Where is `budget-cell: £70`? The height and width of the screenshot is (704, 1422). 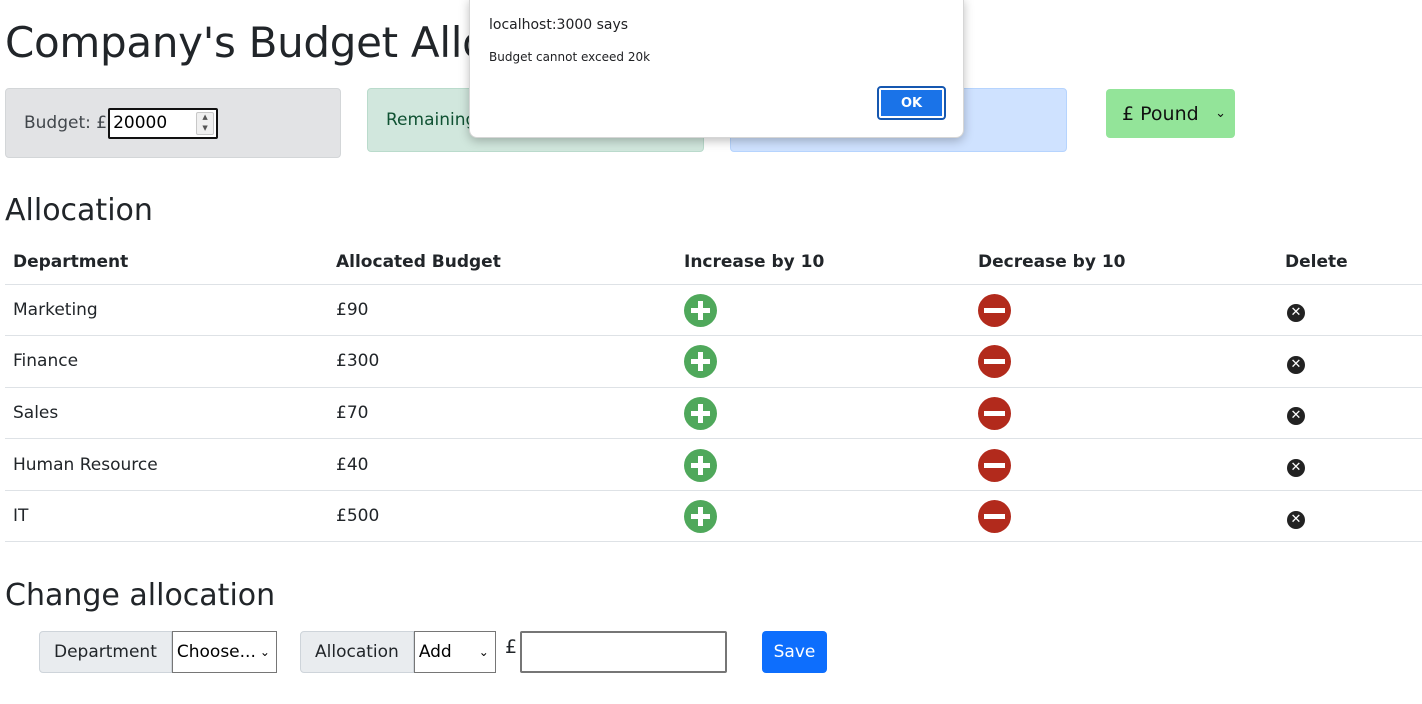 budget-cell: £70 is located at coordinates (502, 413).